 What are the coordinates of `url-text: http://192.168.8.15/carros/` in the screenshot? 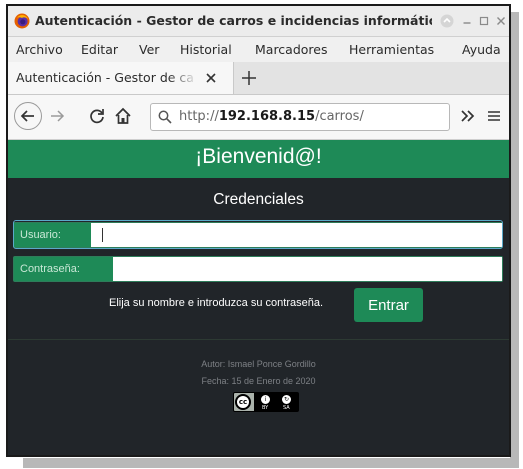 It's located at (271, 116).